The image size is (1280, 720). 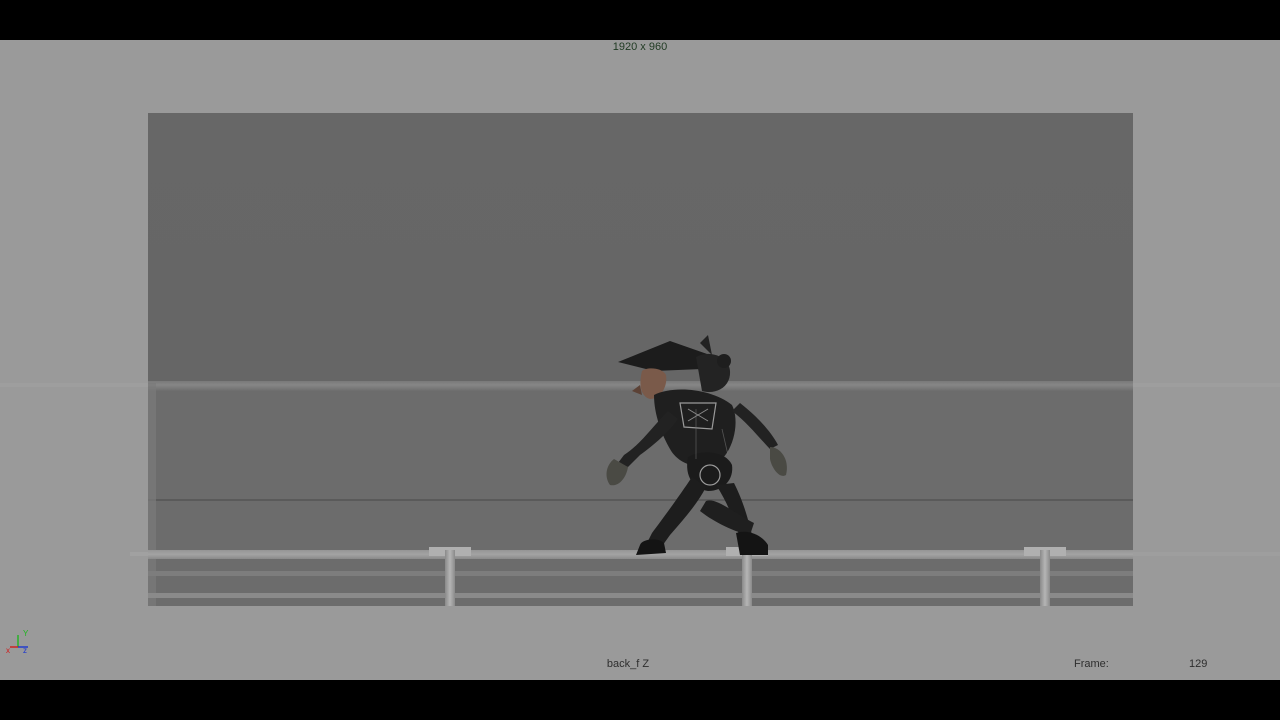 I want to click on lower-railing-bar, so click(x=640, y=573).